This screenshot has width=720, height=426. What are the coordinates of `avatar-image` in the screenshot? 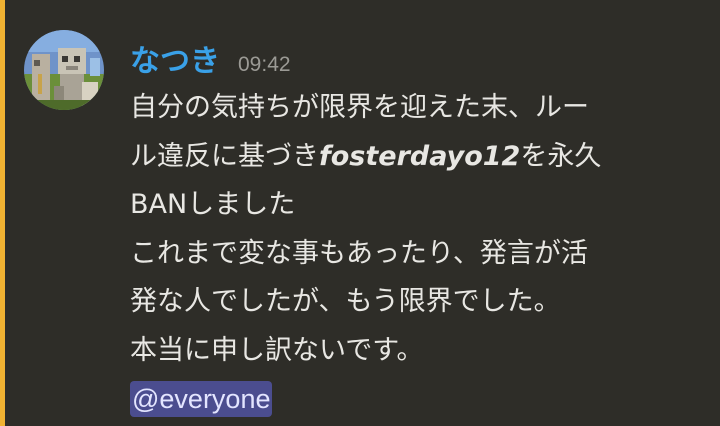 It's located at (64, 70).